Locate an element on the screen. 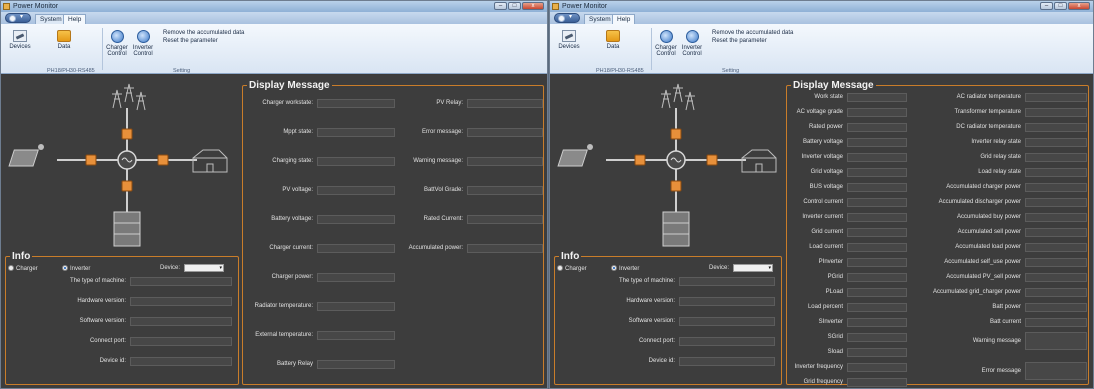 The width and height of the screenshot is (1094, 389). display-label: Accumulated self_use power is located at coordinates (982, 262).